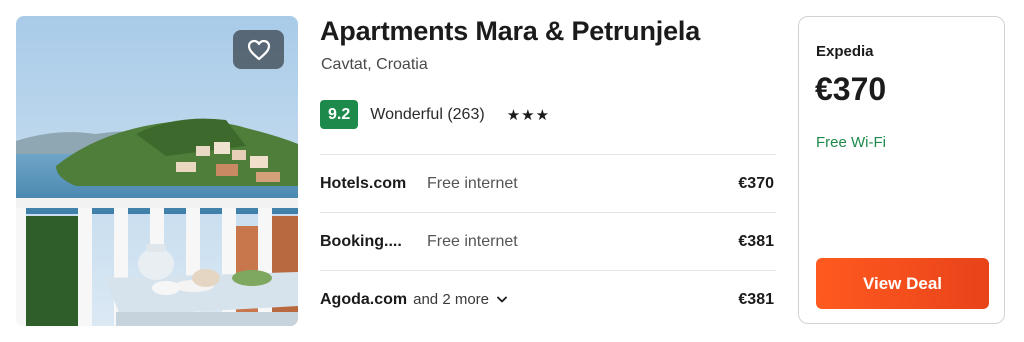 The height and width of the screenshot is (342, 1024). What do you see at coordinates (845, 51) in the screenshot?
I see `deal-provider: Expedia` at bounding box center [845, 51].